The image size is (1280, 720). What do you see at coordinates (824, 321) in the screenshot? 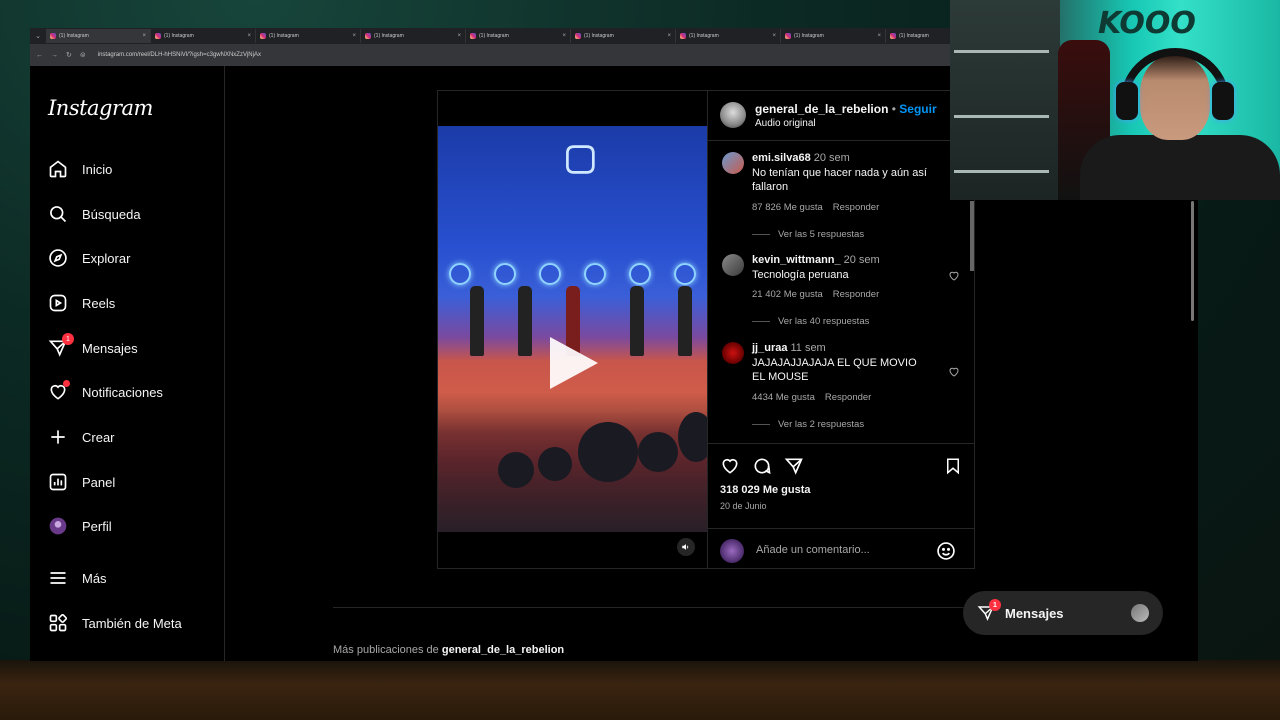
I see `replies-label: Ver las 40 respuestas` at bounding box center [824, 321].